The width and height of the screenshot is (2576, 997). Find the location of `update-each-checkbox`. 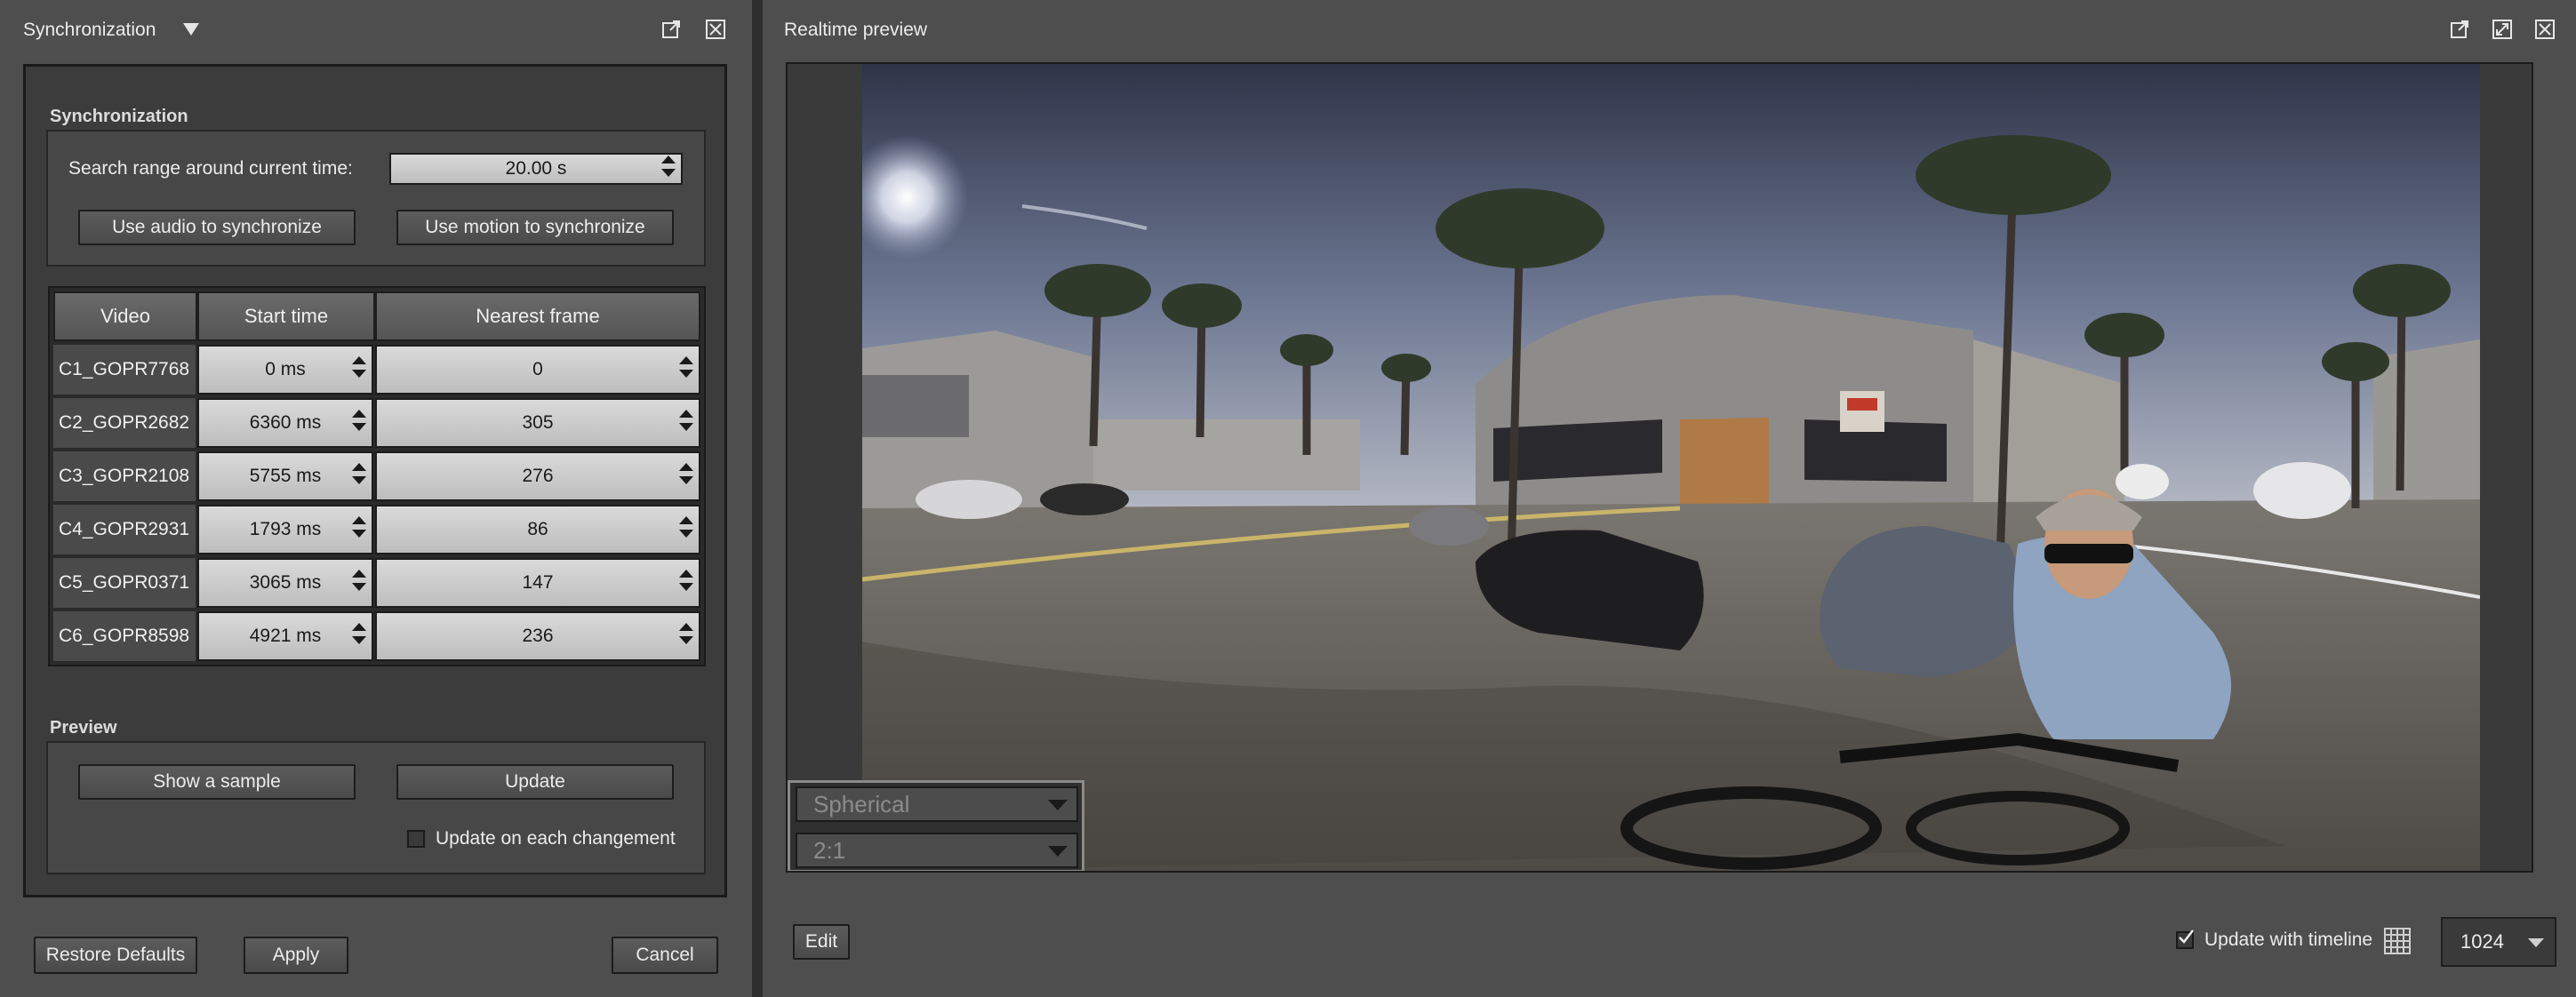

update-each-checkbox is located at coordinates (416, 839).